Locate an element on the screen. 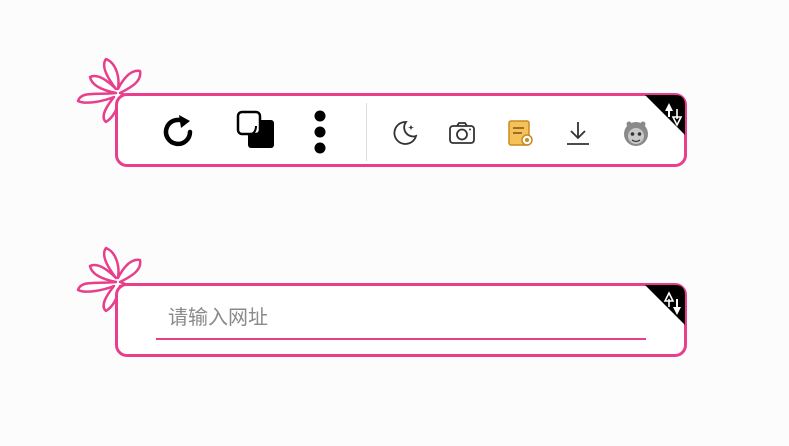 The image size is (789, 446). toolbar-divider is located at coordinates (366, 132).